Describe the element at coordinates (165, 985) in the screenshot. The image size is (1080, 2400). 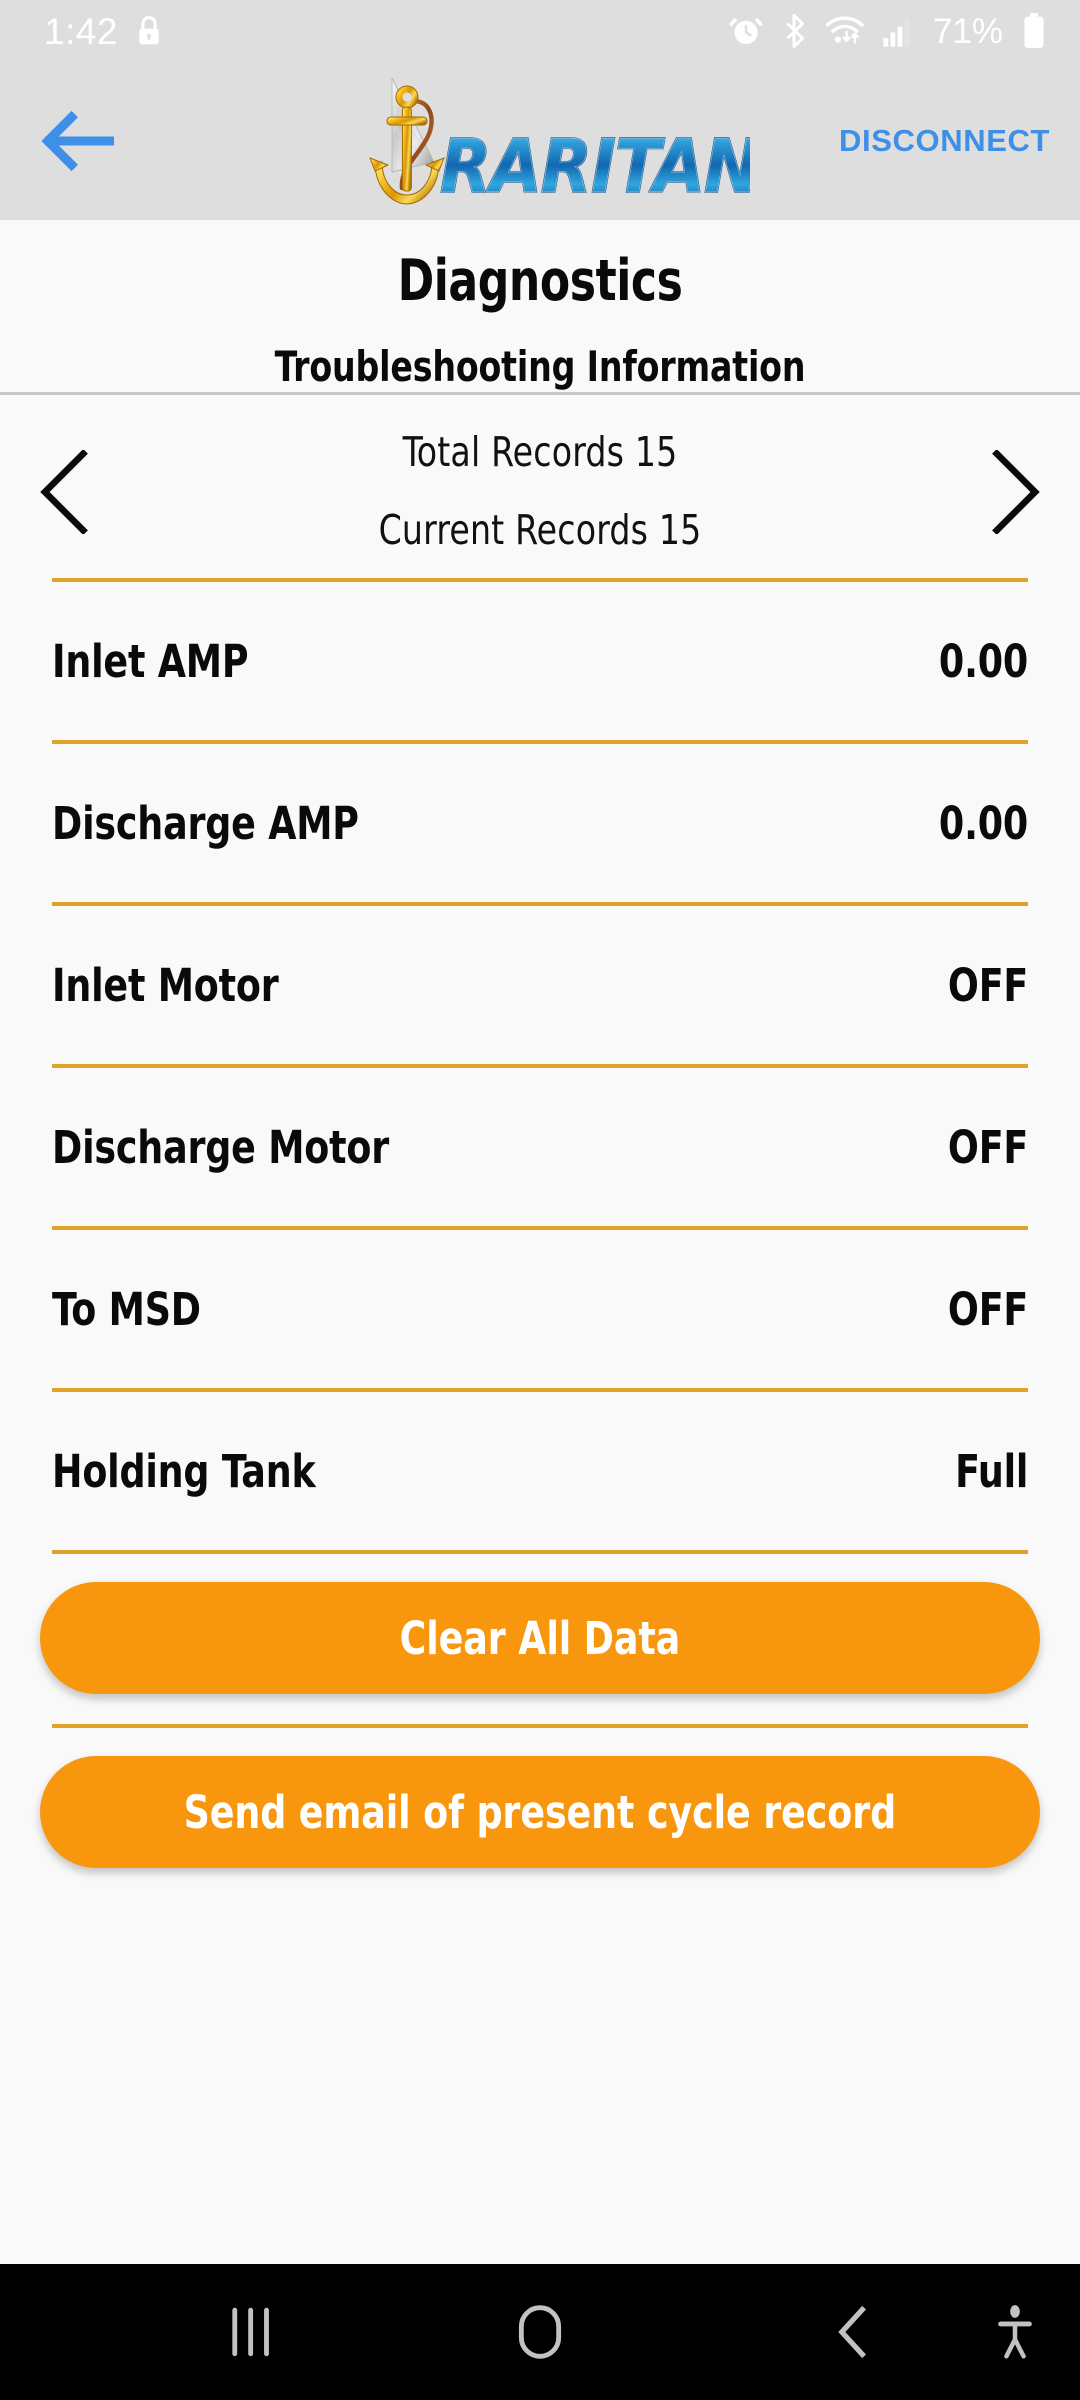
I see `row-label: Inlet Motor` at that location.